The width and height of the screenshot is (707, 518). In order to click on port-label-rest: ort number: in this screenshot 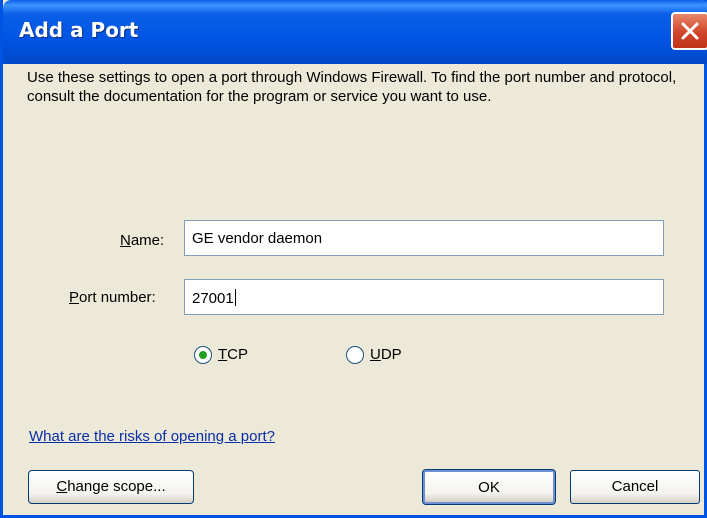, I will do `click(117, 297)`.